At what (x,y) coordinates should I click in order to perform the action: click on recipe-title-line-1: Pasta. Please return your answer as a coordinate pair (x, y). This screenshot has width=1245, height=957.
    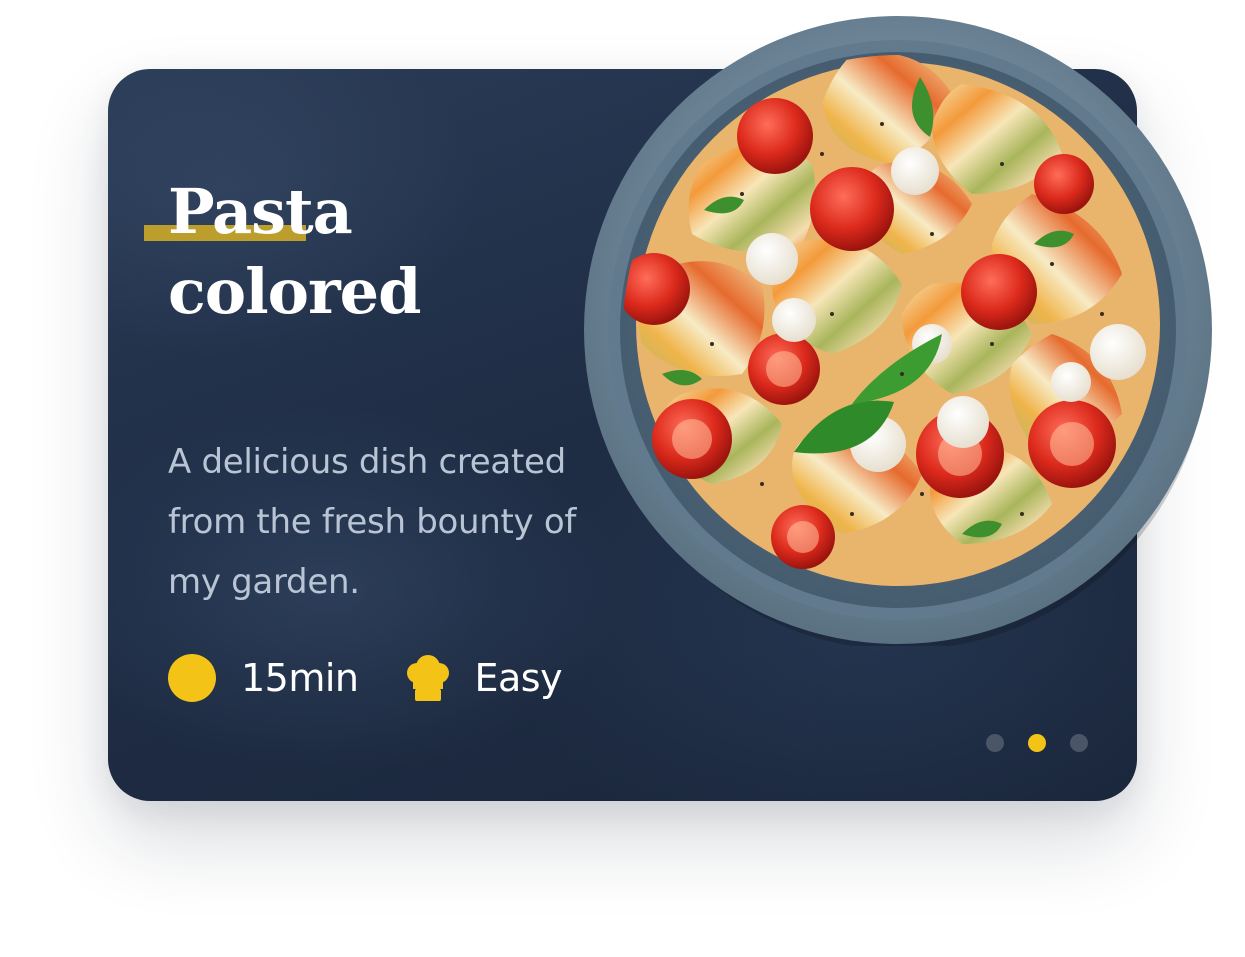
    Looking at the image, I should click on (260, 211).